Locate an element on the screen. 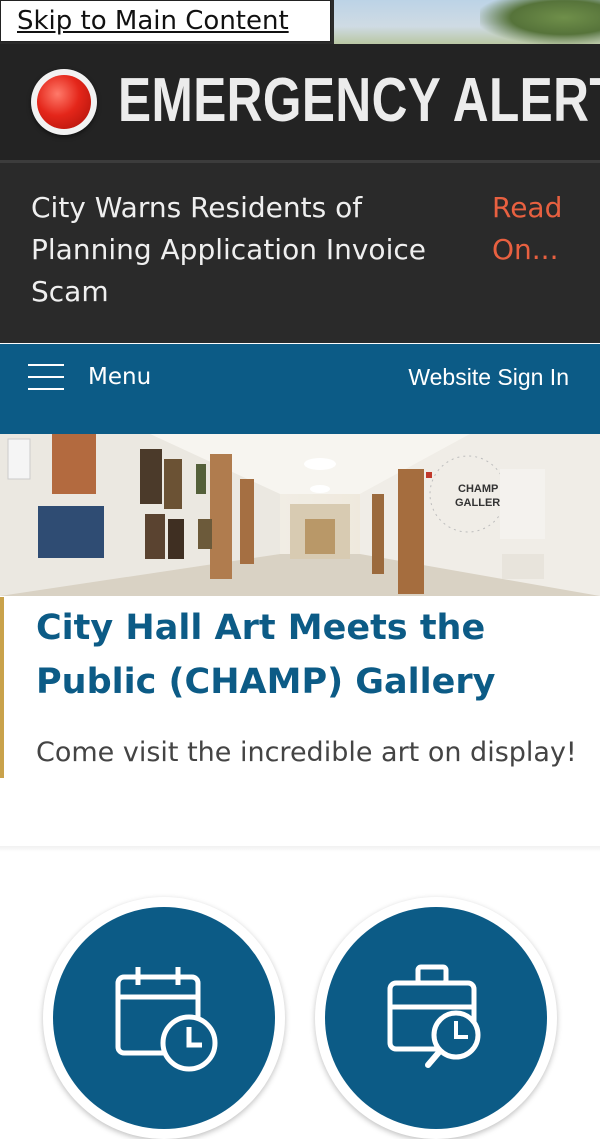 This screenshot has height=1139, width=600. alert-title: EMERGENCY ALERT is located at coordinates (359, 100).